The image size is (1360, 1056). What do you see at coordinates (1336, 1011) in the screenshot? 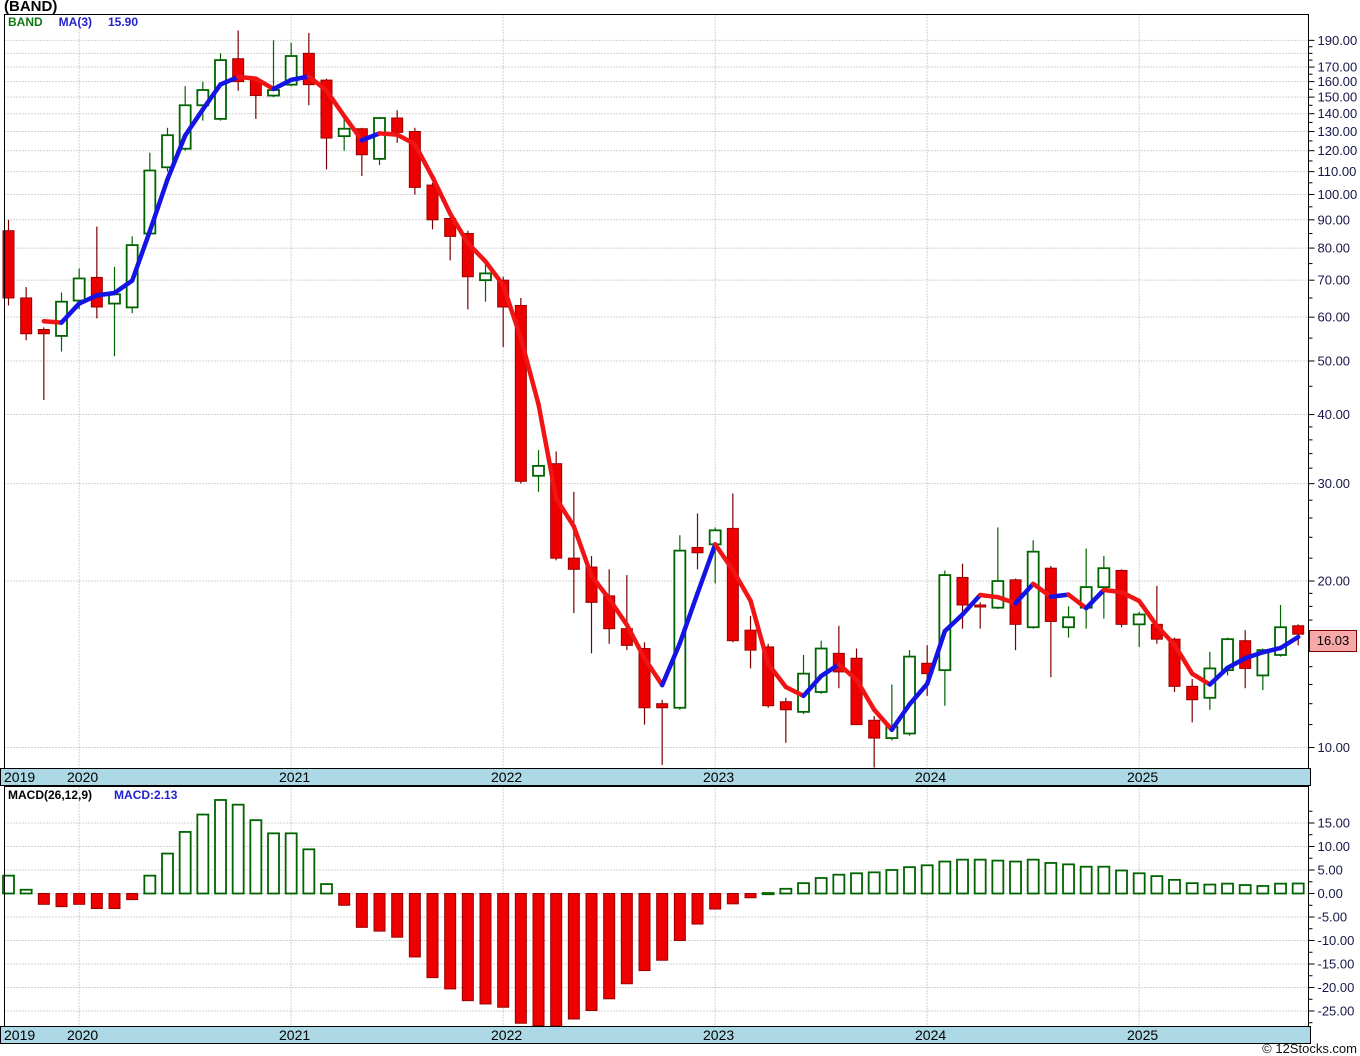
I see `svg-text: -25.00` at bounding box center [1336, 1011].